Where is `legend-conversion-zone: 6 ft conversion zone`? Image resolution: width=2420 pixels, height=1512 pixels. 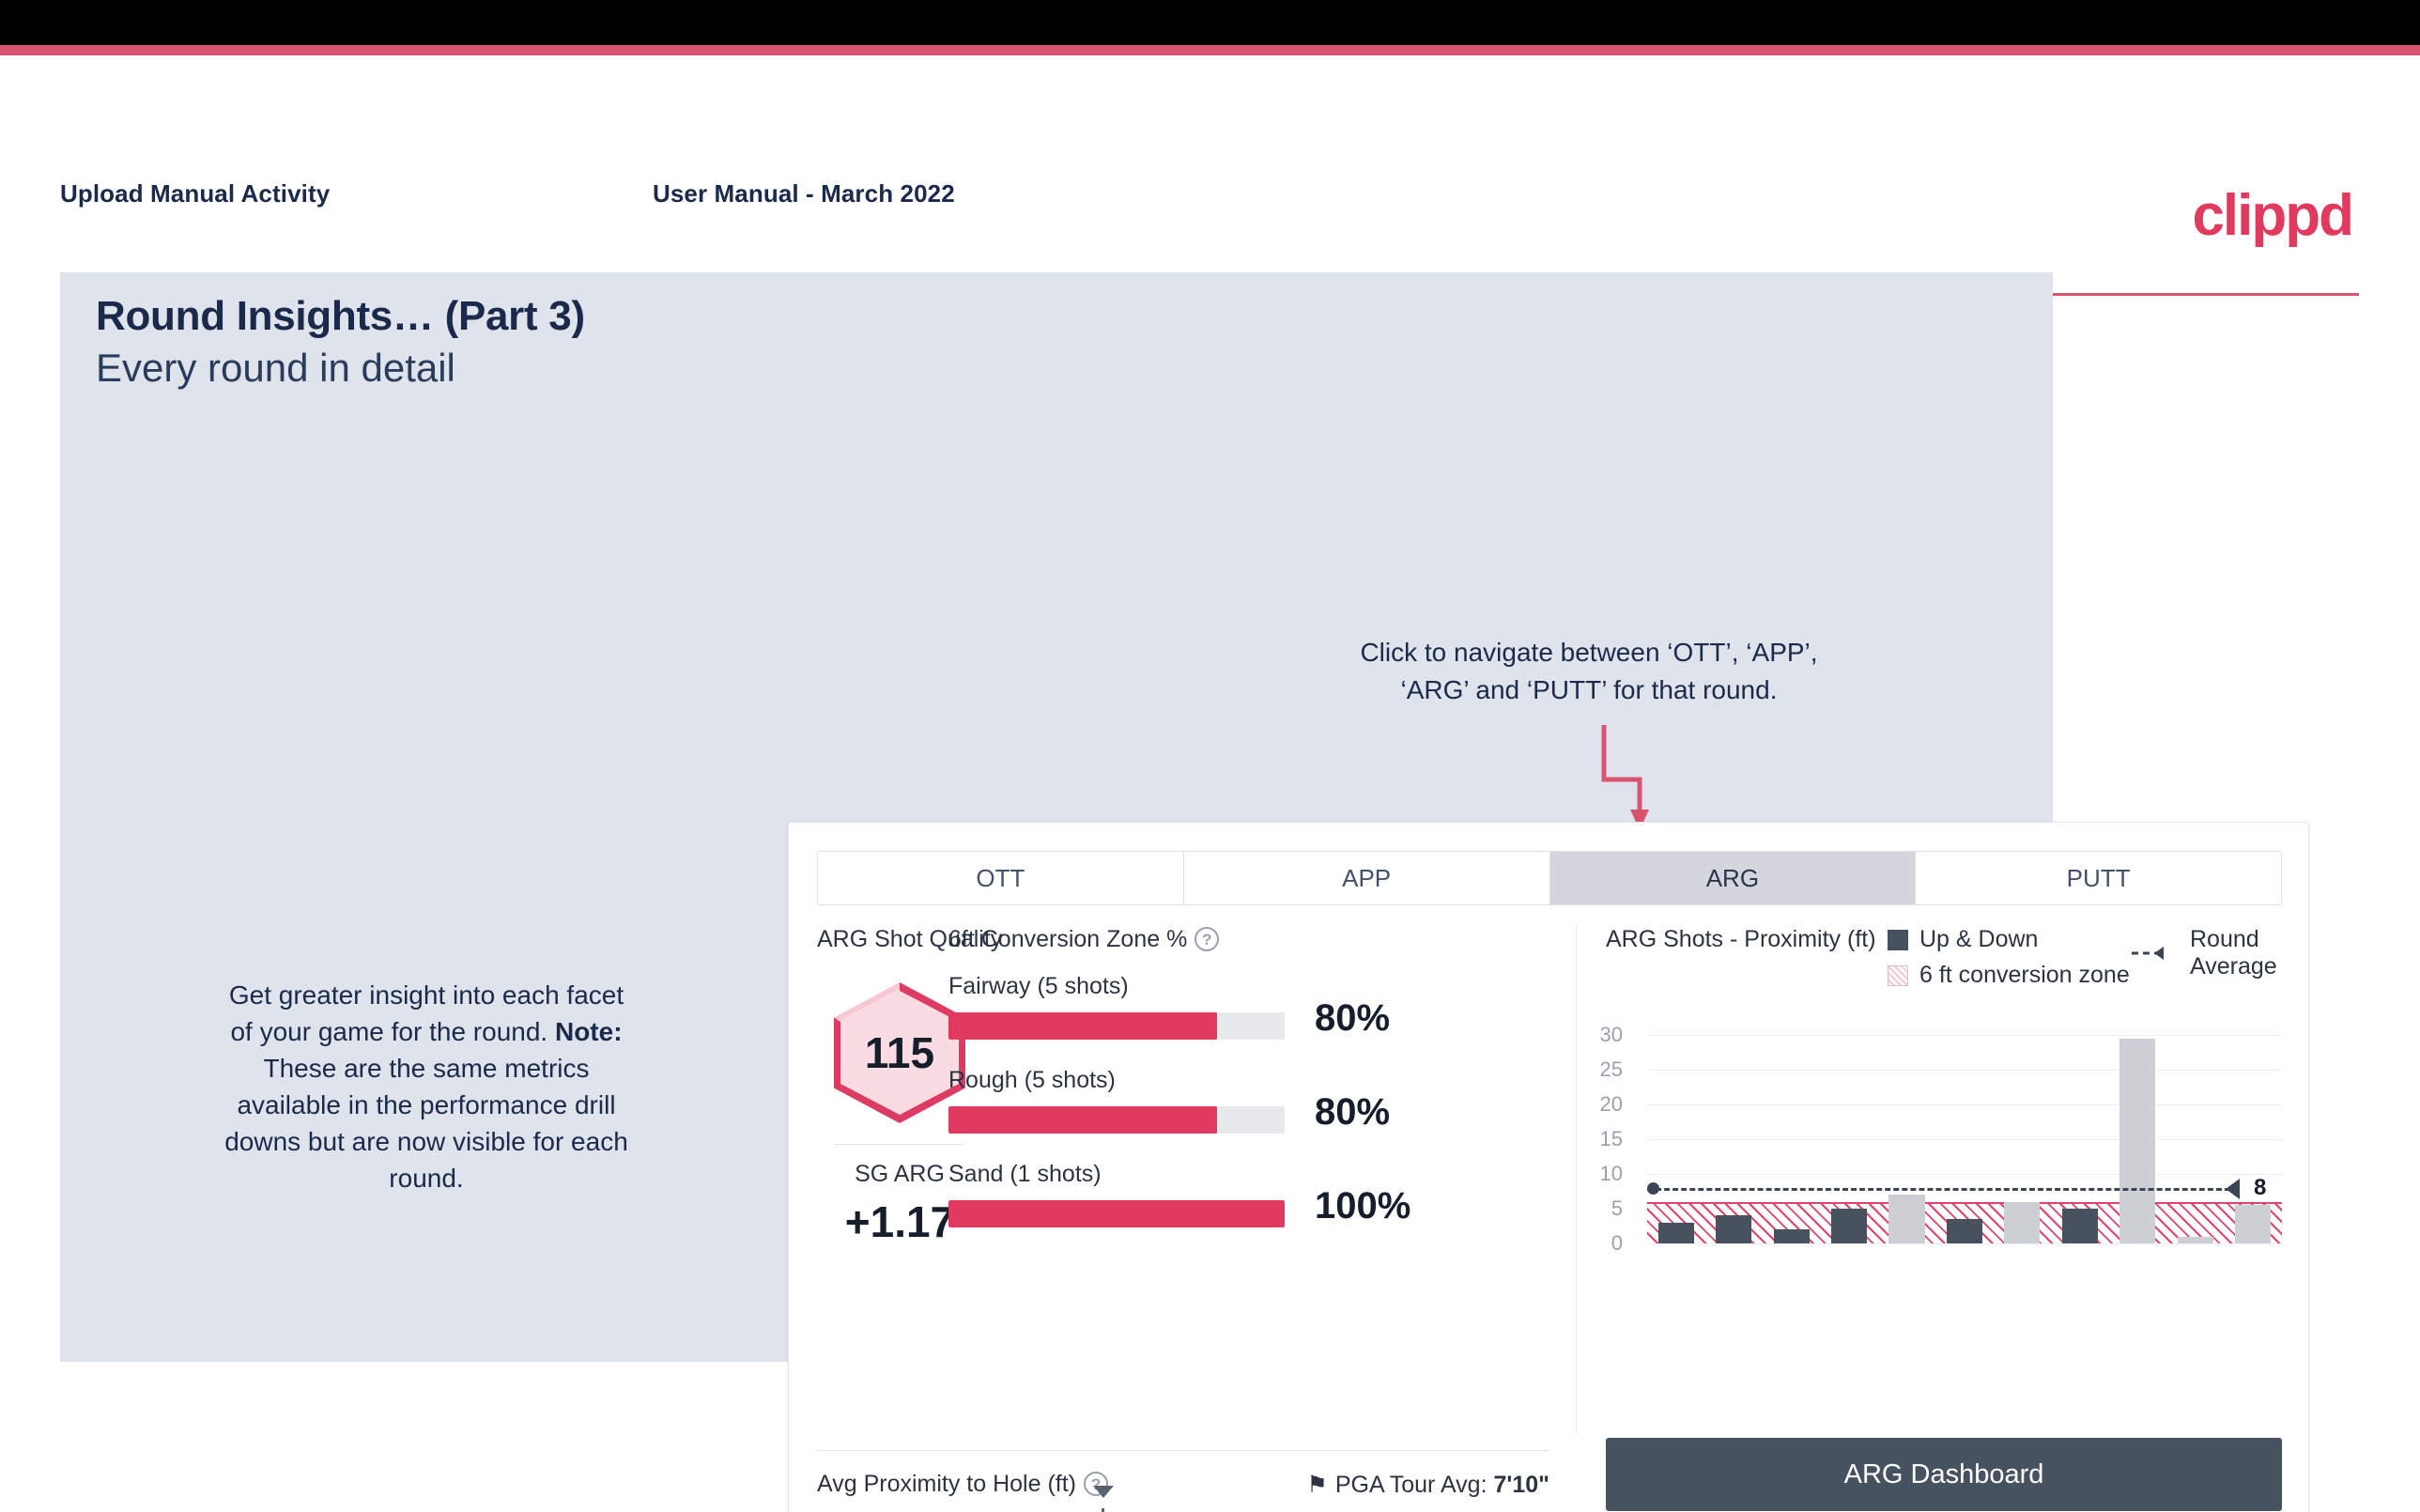 legend-conversion-zone: 6 ft conversion zone is located at coordinates (2009, 976).